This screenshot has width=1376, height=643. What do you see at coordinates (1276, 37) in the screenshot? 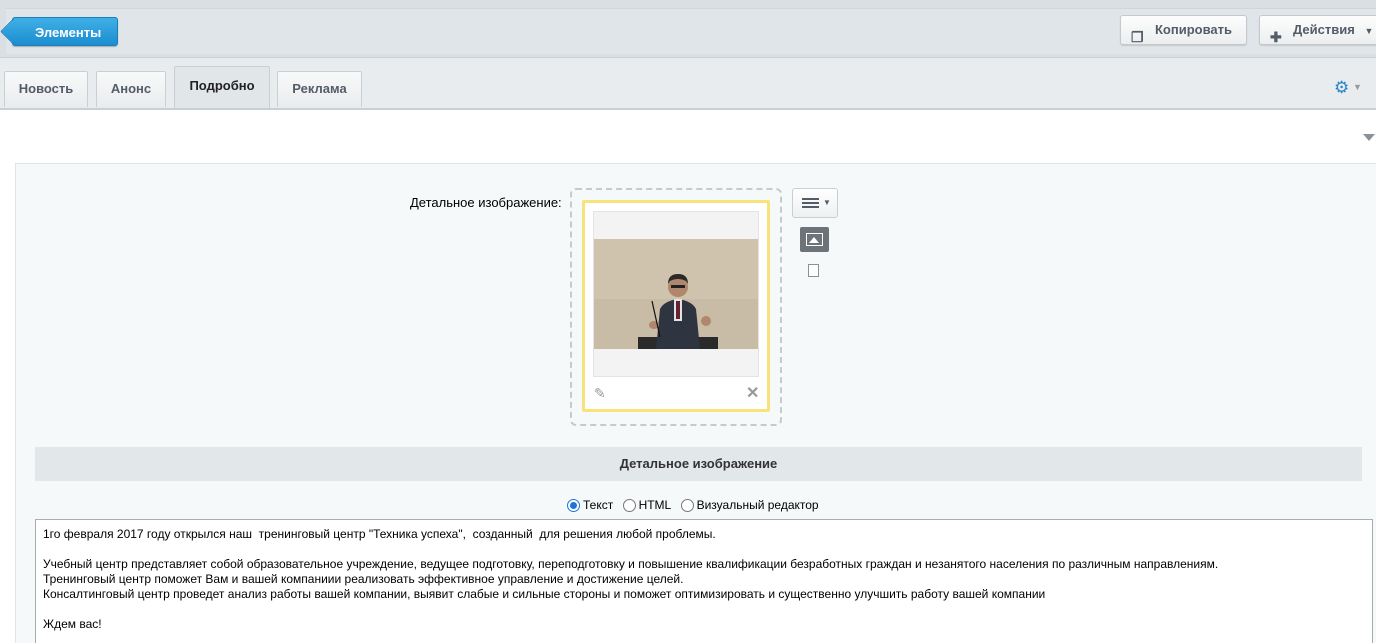
I see `plus-icon: ✚` at bounding box center [1276, 37].